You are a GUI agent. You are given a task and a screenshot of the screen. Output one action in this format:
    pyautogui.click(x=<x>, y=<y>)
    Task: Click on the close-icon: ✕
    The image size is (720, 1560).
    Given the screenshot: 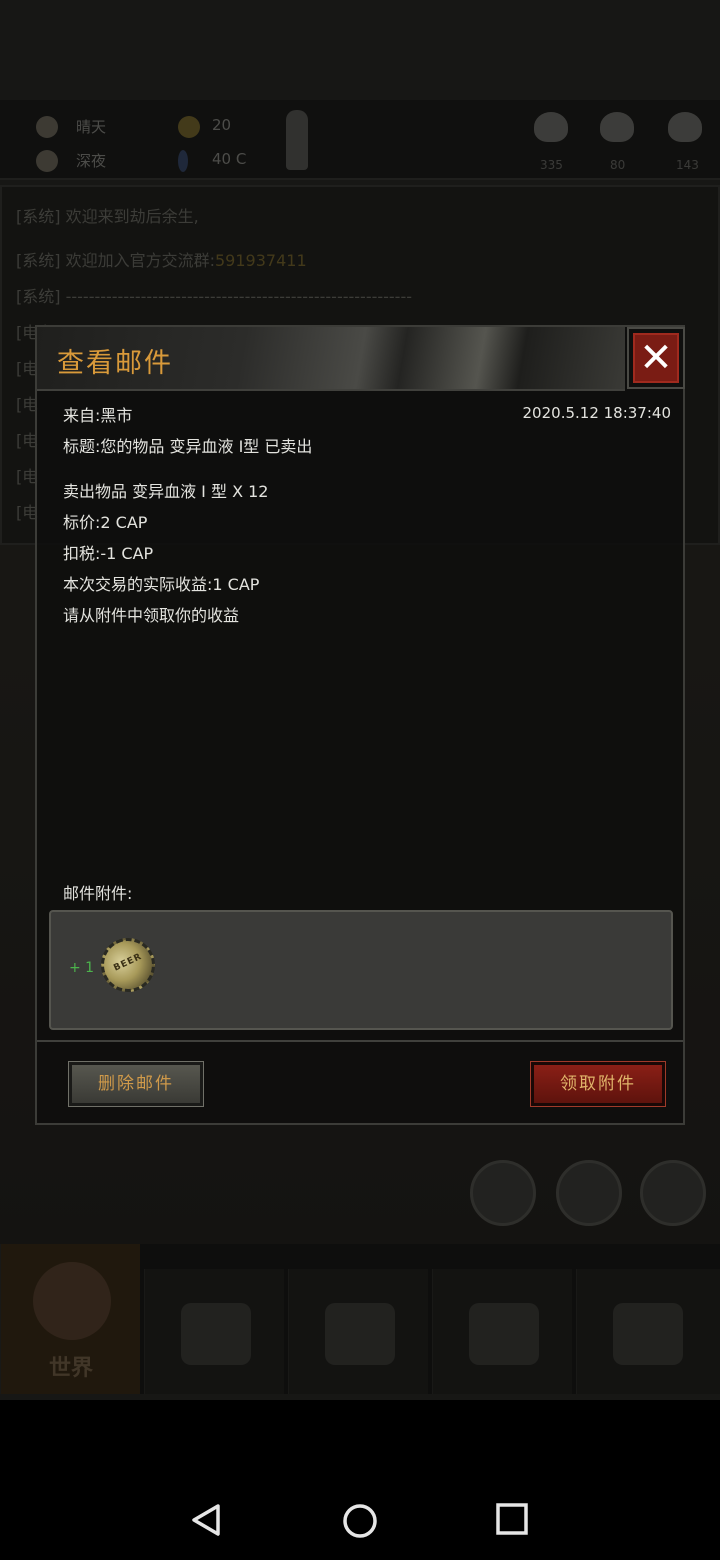 What is the action you would take?
    pyautogui.click(x=656, y=358)
    